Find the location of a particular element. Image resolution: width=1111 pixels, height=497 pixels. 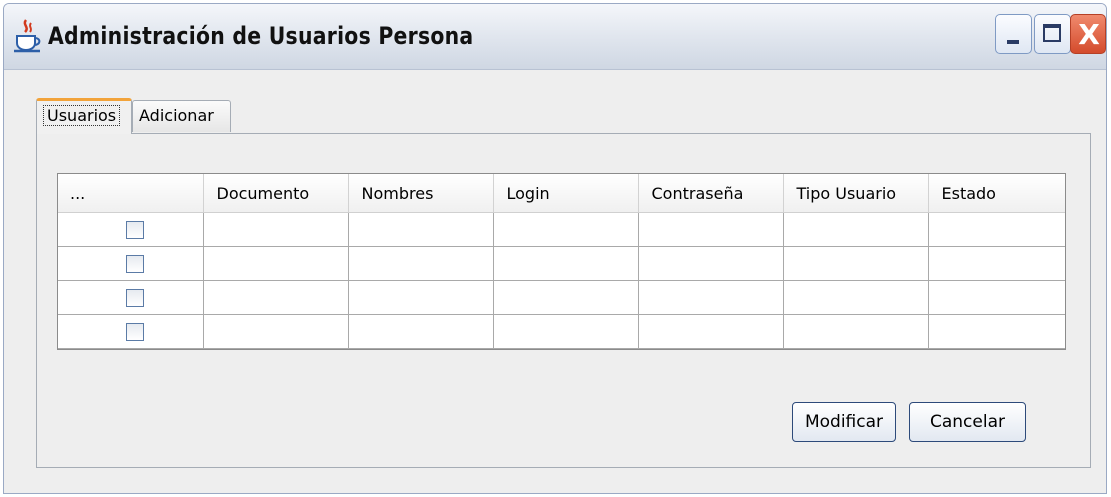

column-header-documento: Documento is located at coordinates (276, 193).